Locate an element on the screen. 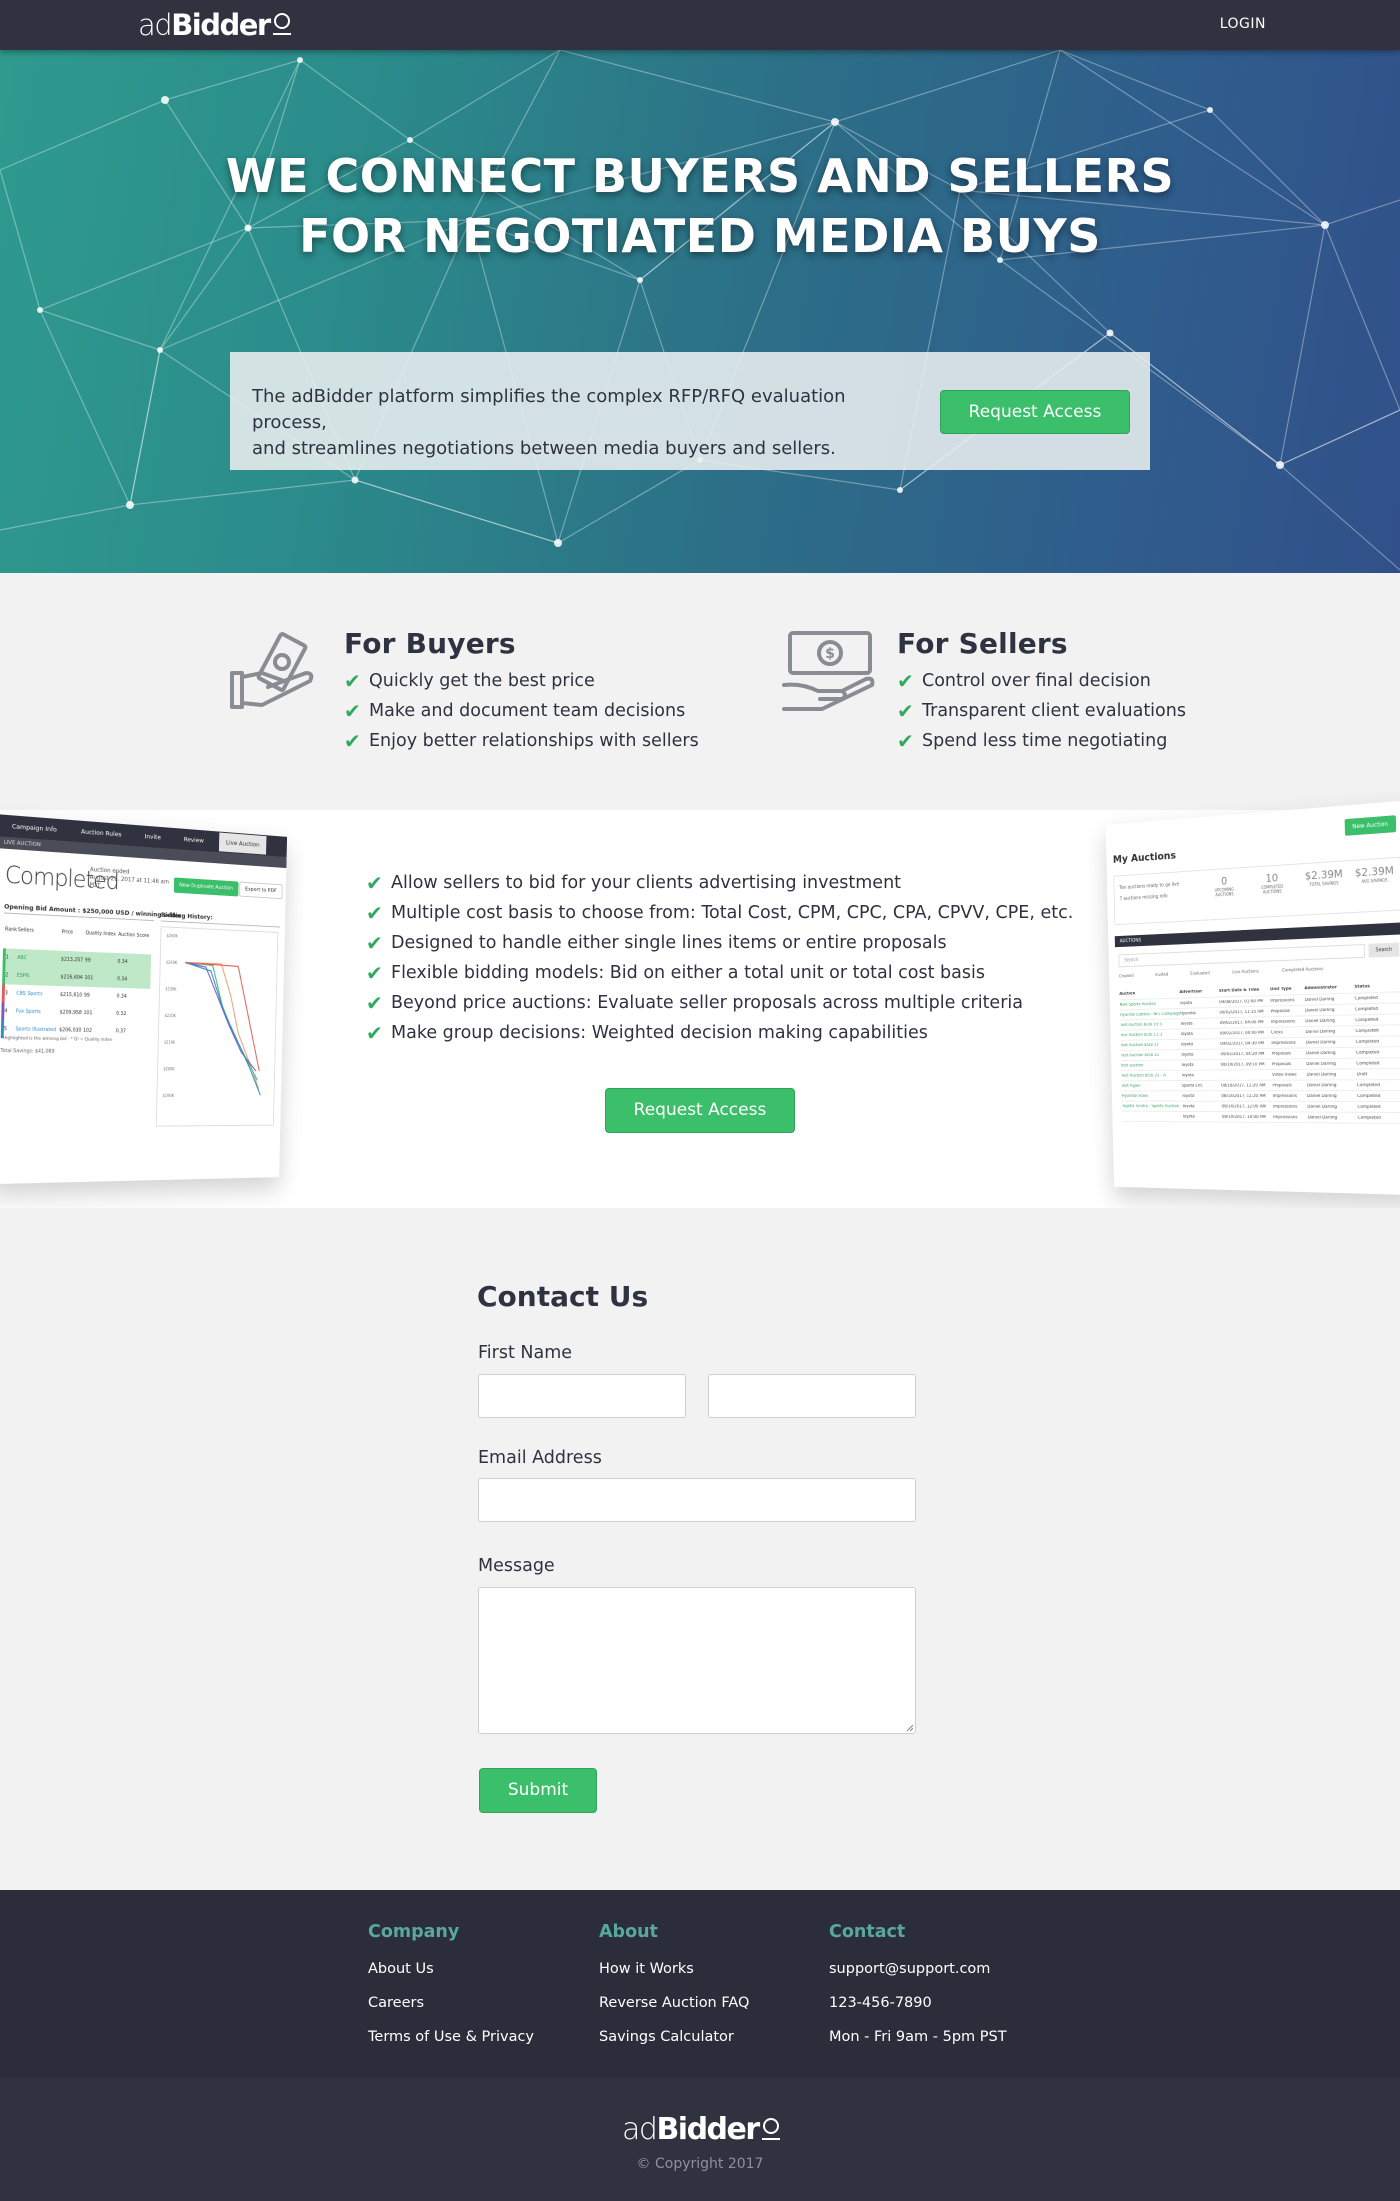 Image resolution: width=1400 pixels, height=2201 pixels. auction-name-cell: Toyota Tundra - Sports Auction is located at coordinates (1152, 1106).